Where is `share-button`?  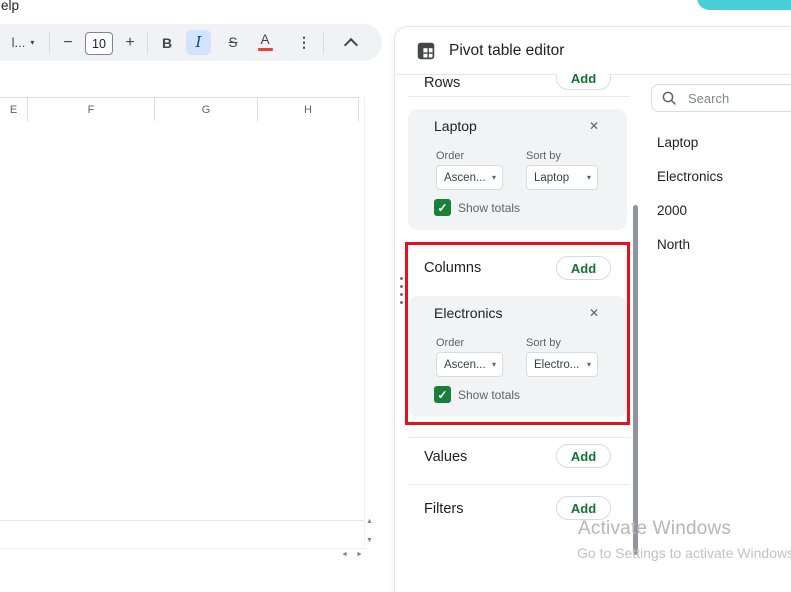 share-button is located at coordinates (744, 5).